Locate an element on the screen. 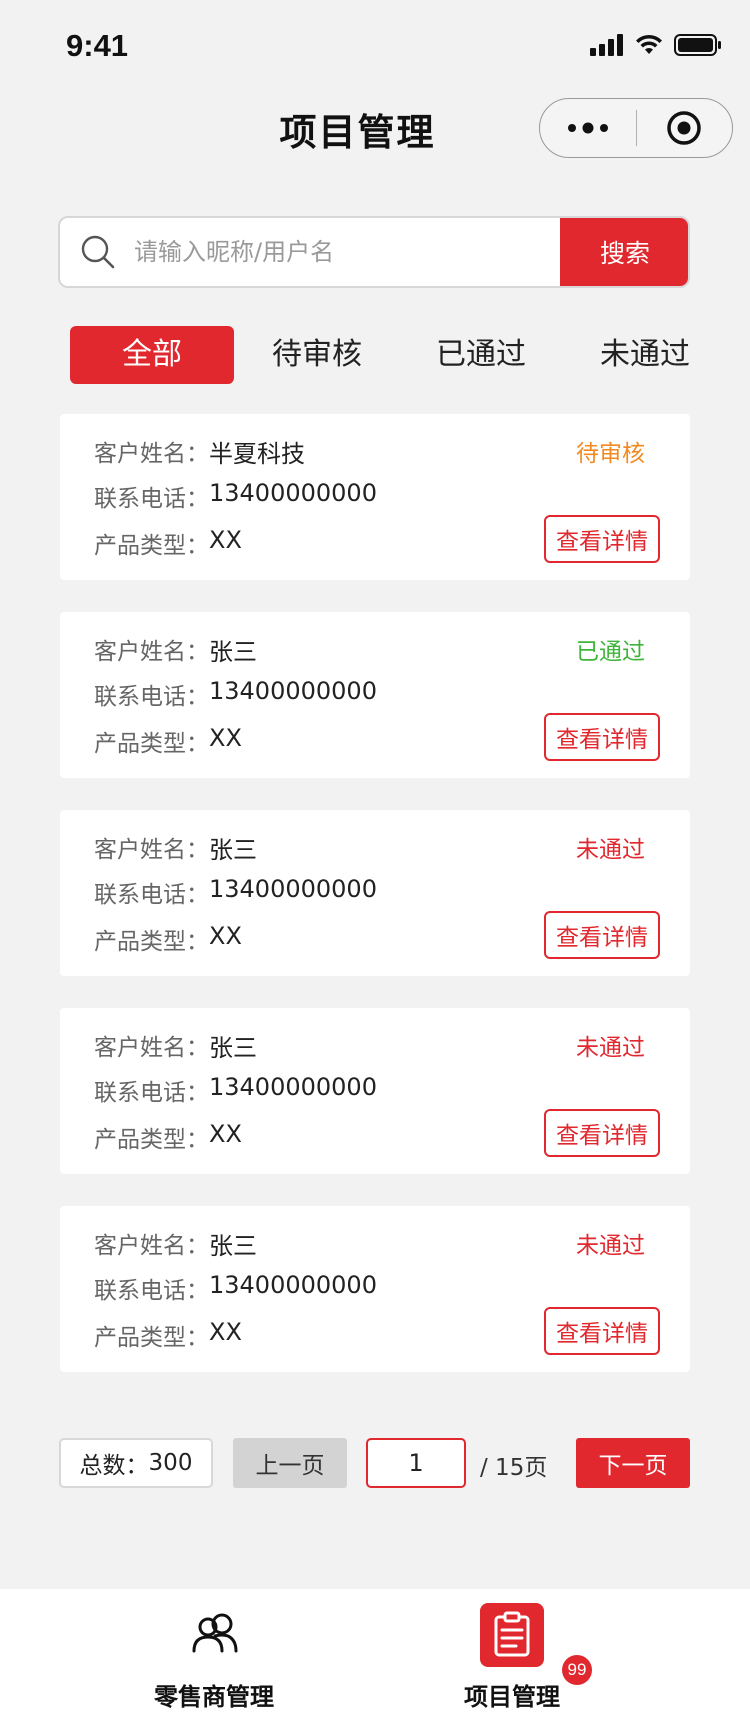  close-program-button is located at coordinates (685, 128).